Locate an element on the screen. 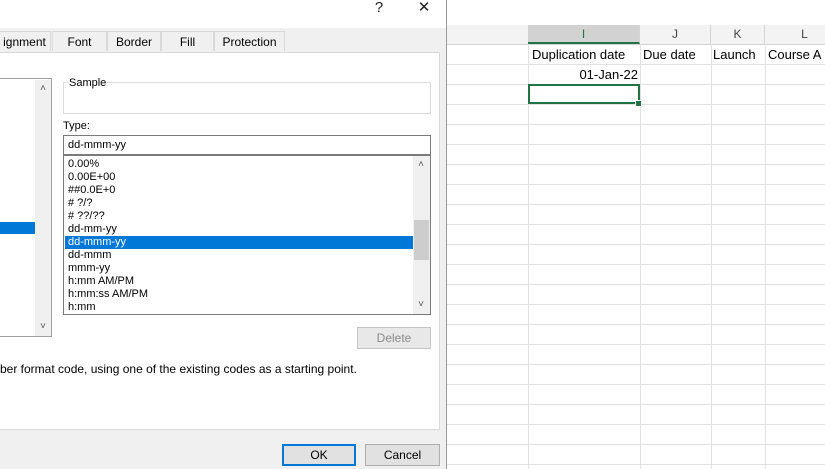 The image size is (825, 469). list-item: mmm-yy is located at coordinates (239, 268).